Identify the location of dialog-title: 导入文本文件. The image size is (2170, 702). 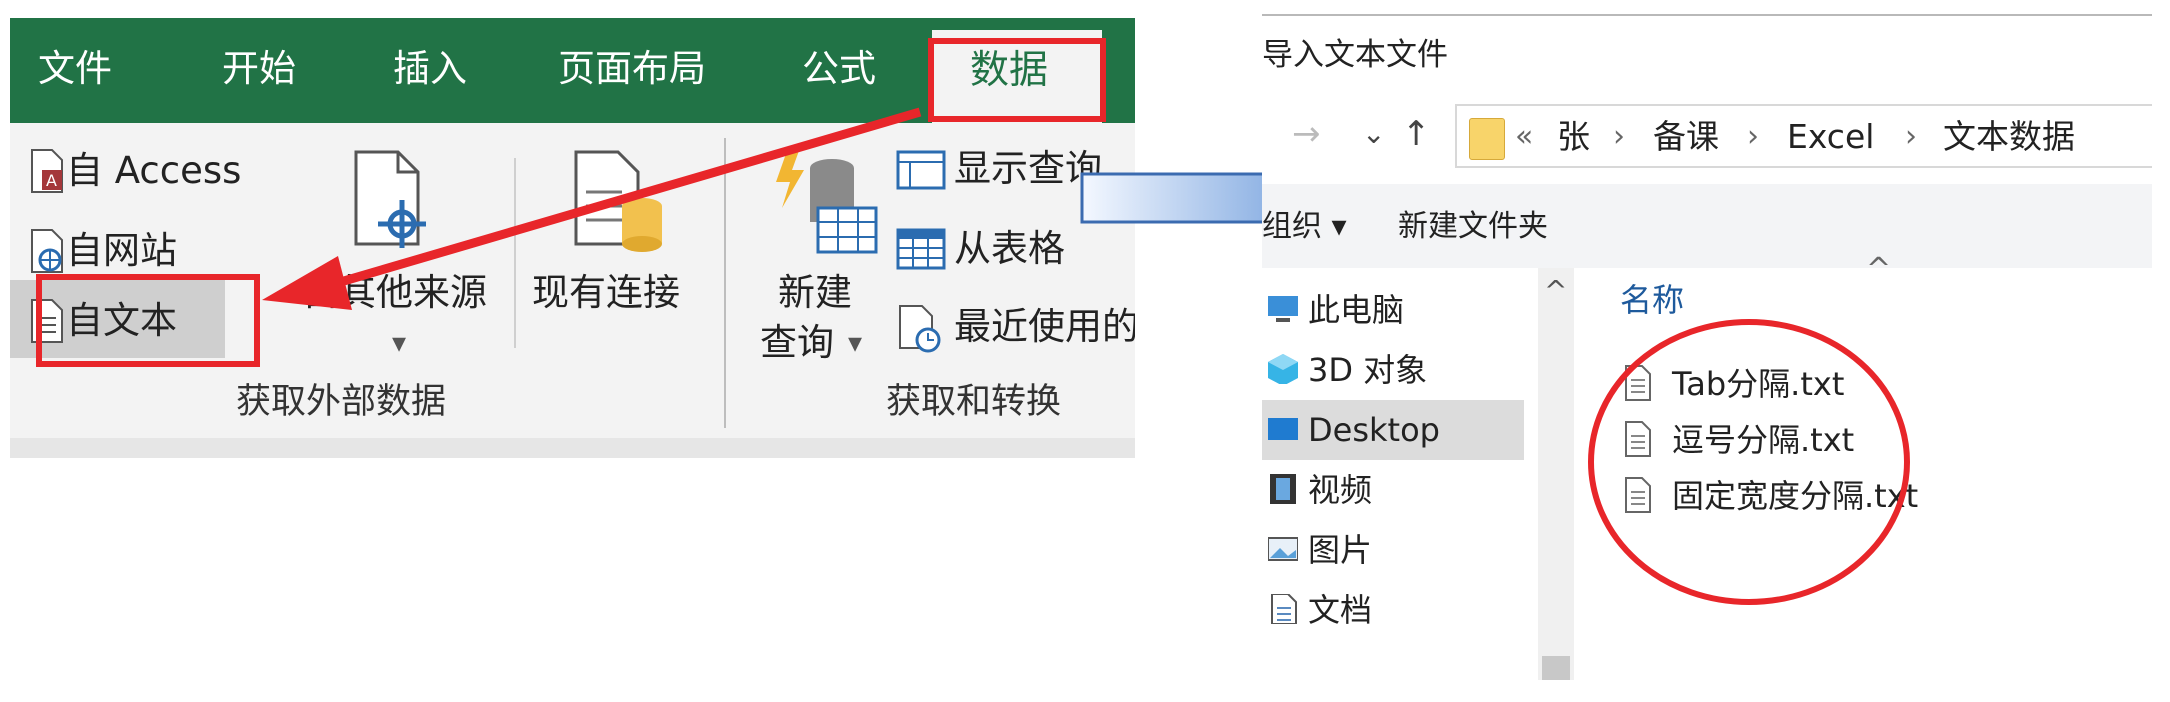
(1355, 55).